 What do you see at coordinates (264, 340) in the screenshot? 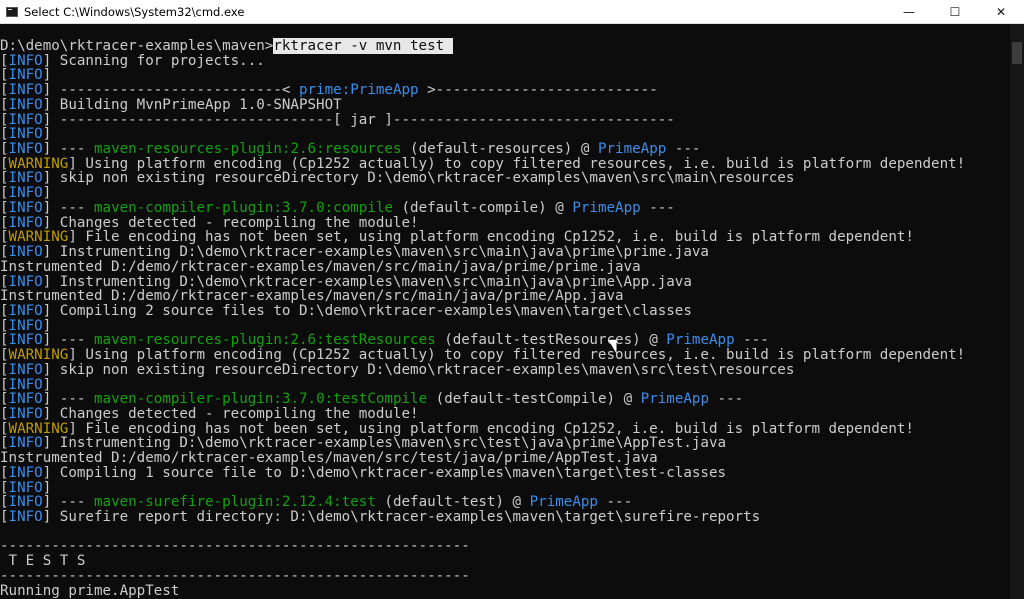
I see `plugin-name: maven-resources-plugin:2.6:testResources` at bounding box center [264, 340].